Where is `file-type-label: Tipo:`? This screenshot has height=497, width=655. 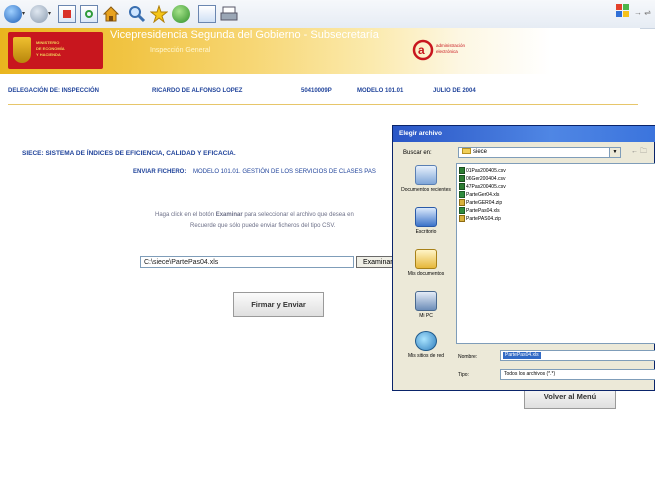
file-type-label: Tipo: is located at coordinates (463, 375).